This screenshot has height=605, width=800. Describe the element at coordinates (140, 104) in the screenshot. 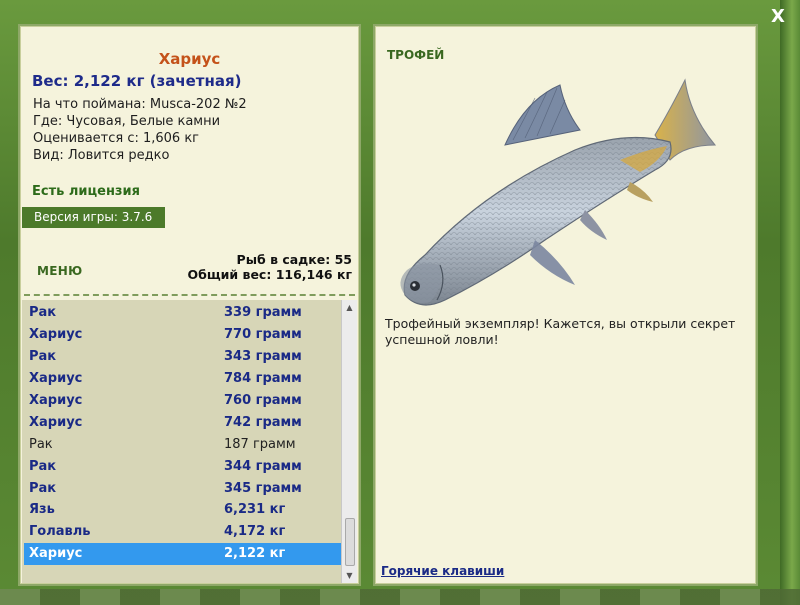

I see `bait-info: На что поймана: Musca-202 №2` at that location.